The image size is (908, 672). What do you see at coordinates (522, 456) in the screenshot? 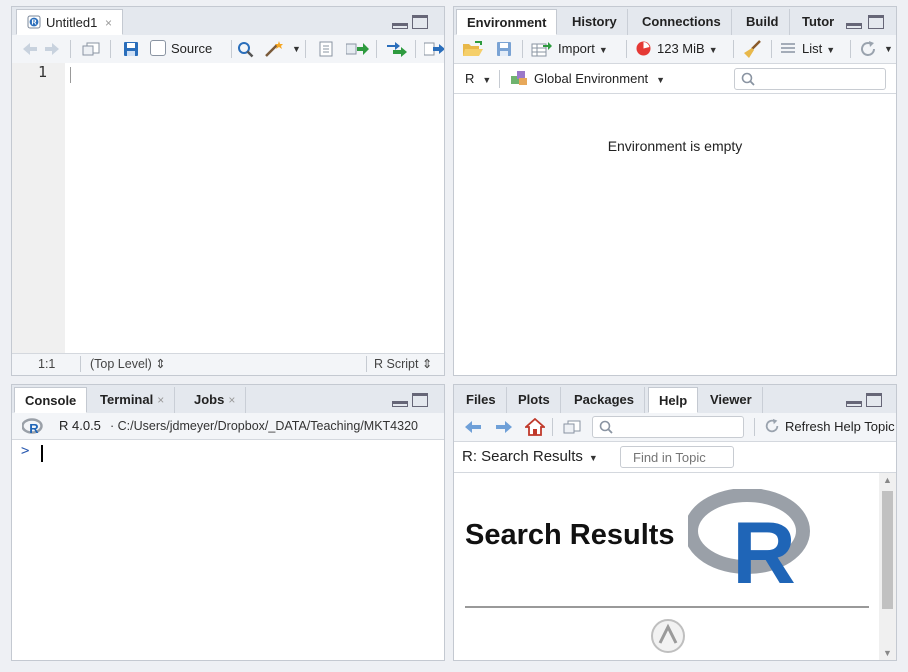
I see `help-topic-label: R: Search Results` at bounding box center [522, 456].